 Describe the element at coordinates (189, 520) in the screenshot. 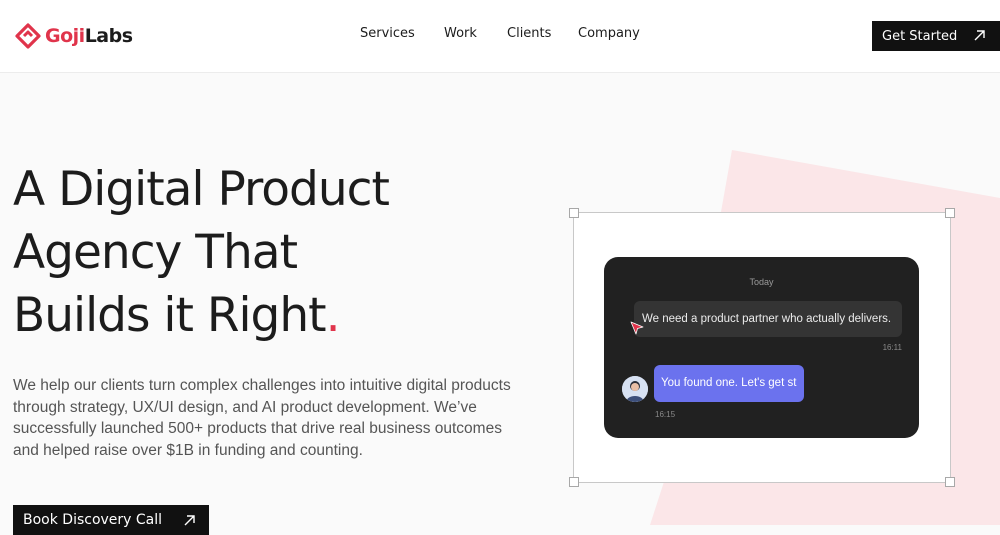

I see `arrow-up-right-icon` at that location.